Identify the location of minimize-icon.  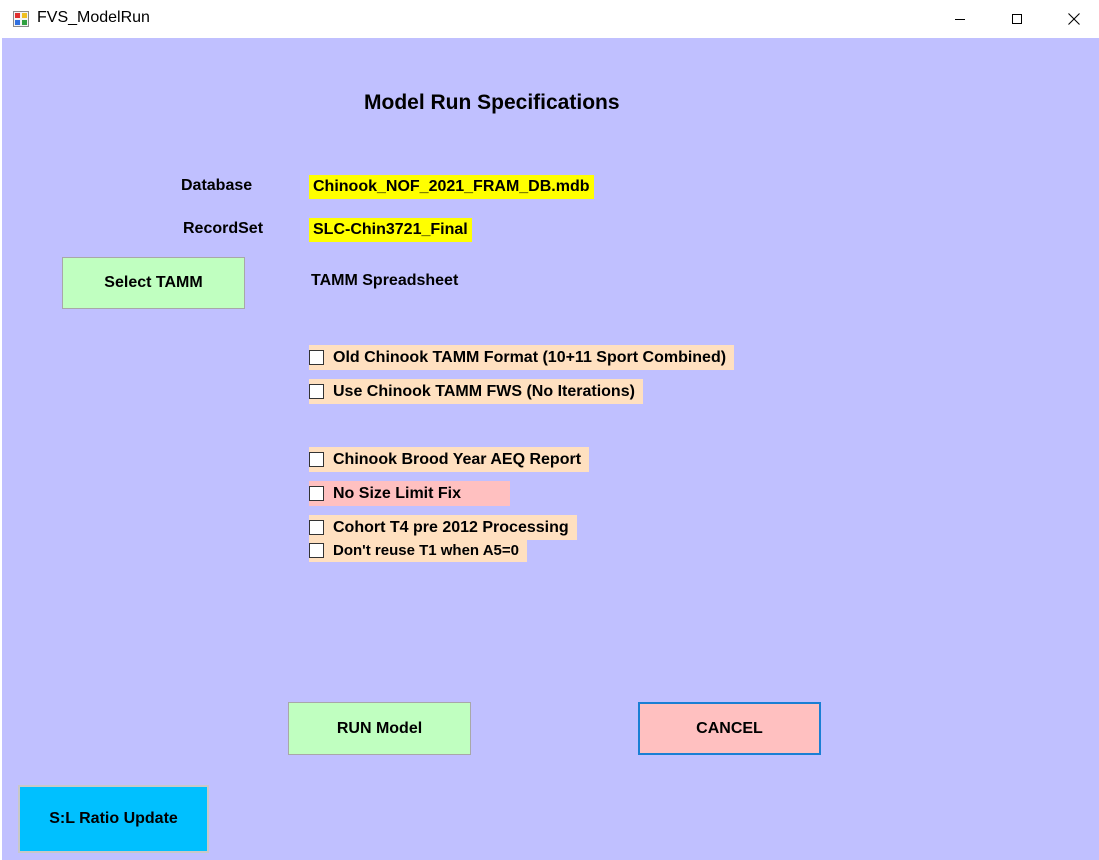
(960, 19).